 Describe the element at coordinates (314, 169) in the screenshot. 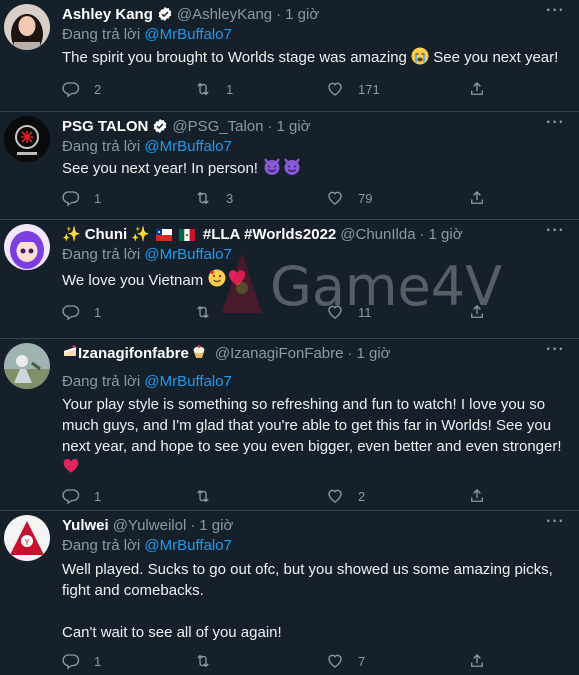

I see `tweet-text: See you next year! In person!` at that location.